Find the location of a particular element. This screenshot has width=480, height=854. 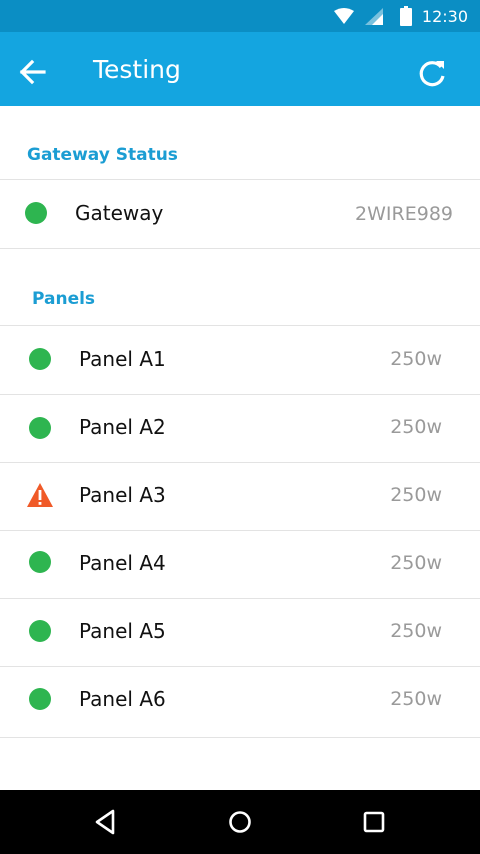

recents-square-icon is located at coordinates (374, 822).